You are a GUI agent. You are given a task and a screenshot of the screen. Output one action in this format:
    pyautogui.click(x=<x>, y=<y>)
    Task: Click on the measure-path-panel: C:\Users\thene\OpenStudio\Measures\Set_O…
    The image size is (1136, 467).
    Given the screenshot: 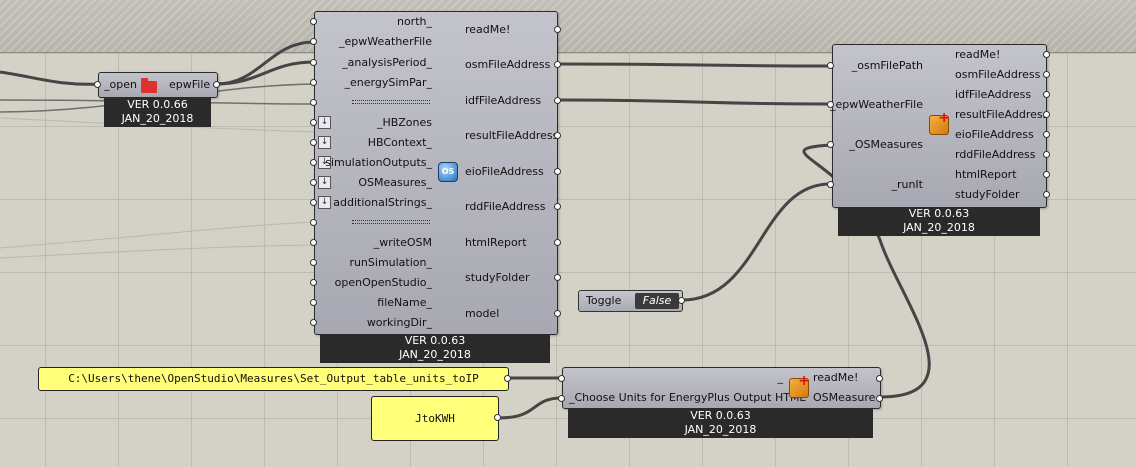 What is the action you would take?
    pyautogui.click(x=273, y=379)
    